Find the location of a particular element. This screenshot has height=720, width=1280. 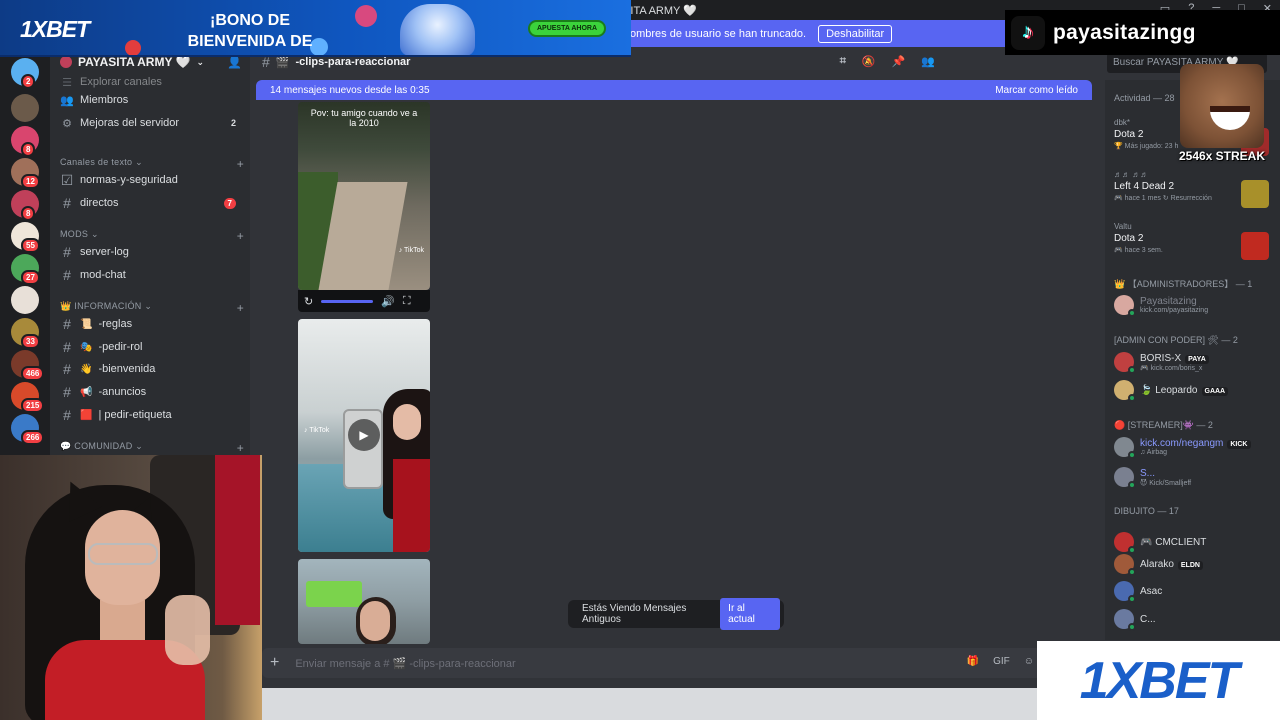

member-name-text: 🎮 CMCLIENT is located at coordinates (1173, 542).